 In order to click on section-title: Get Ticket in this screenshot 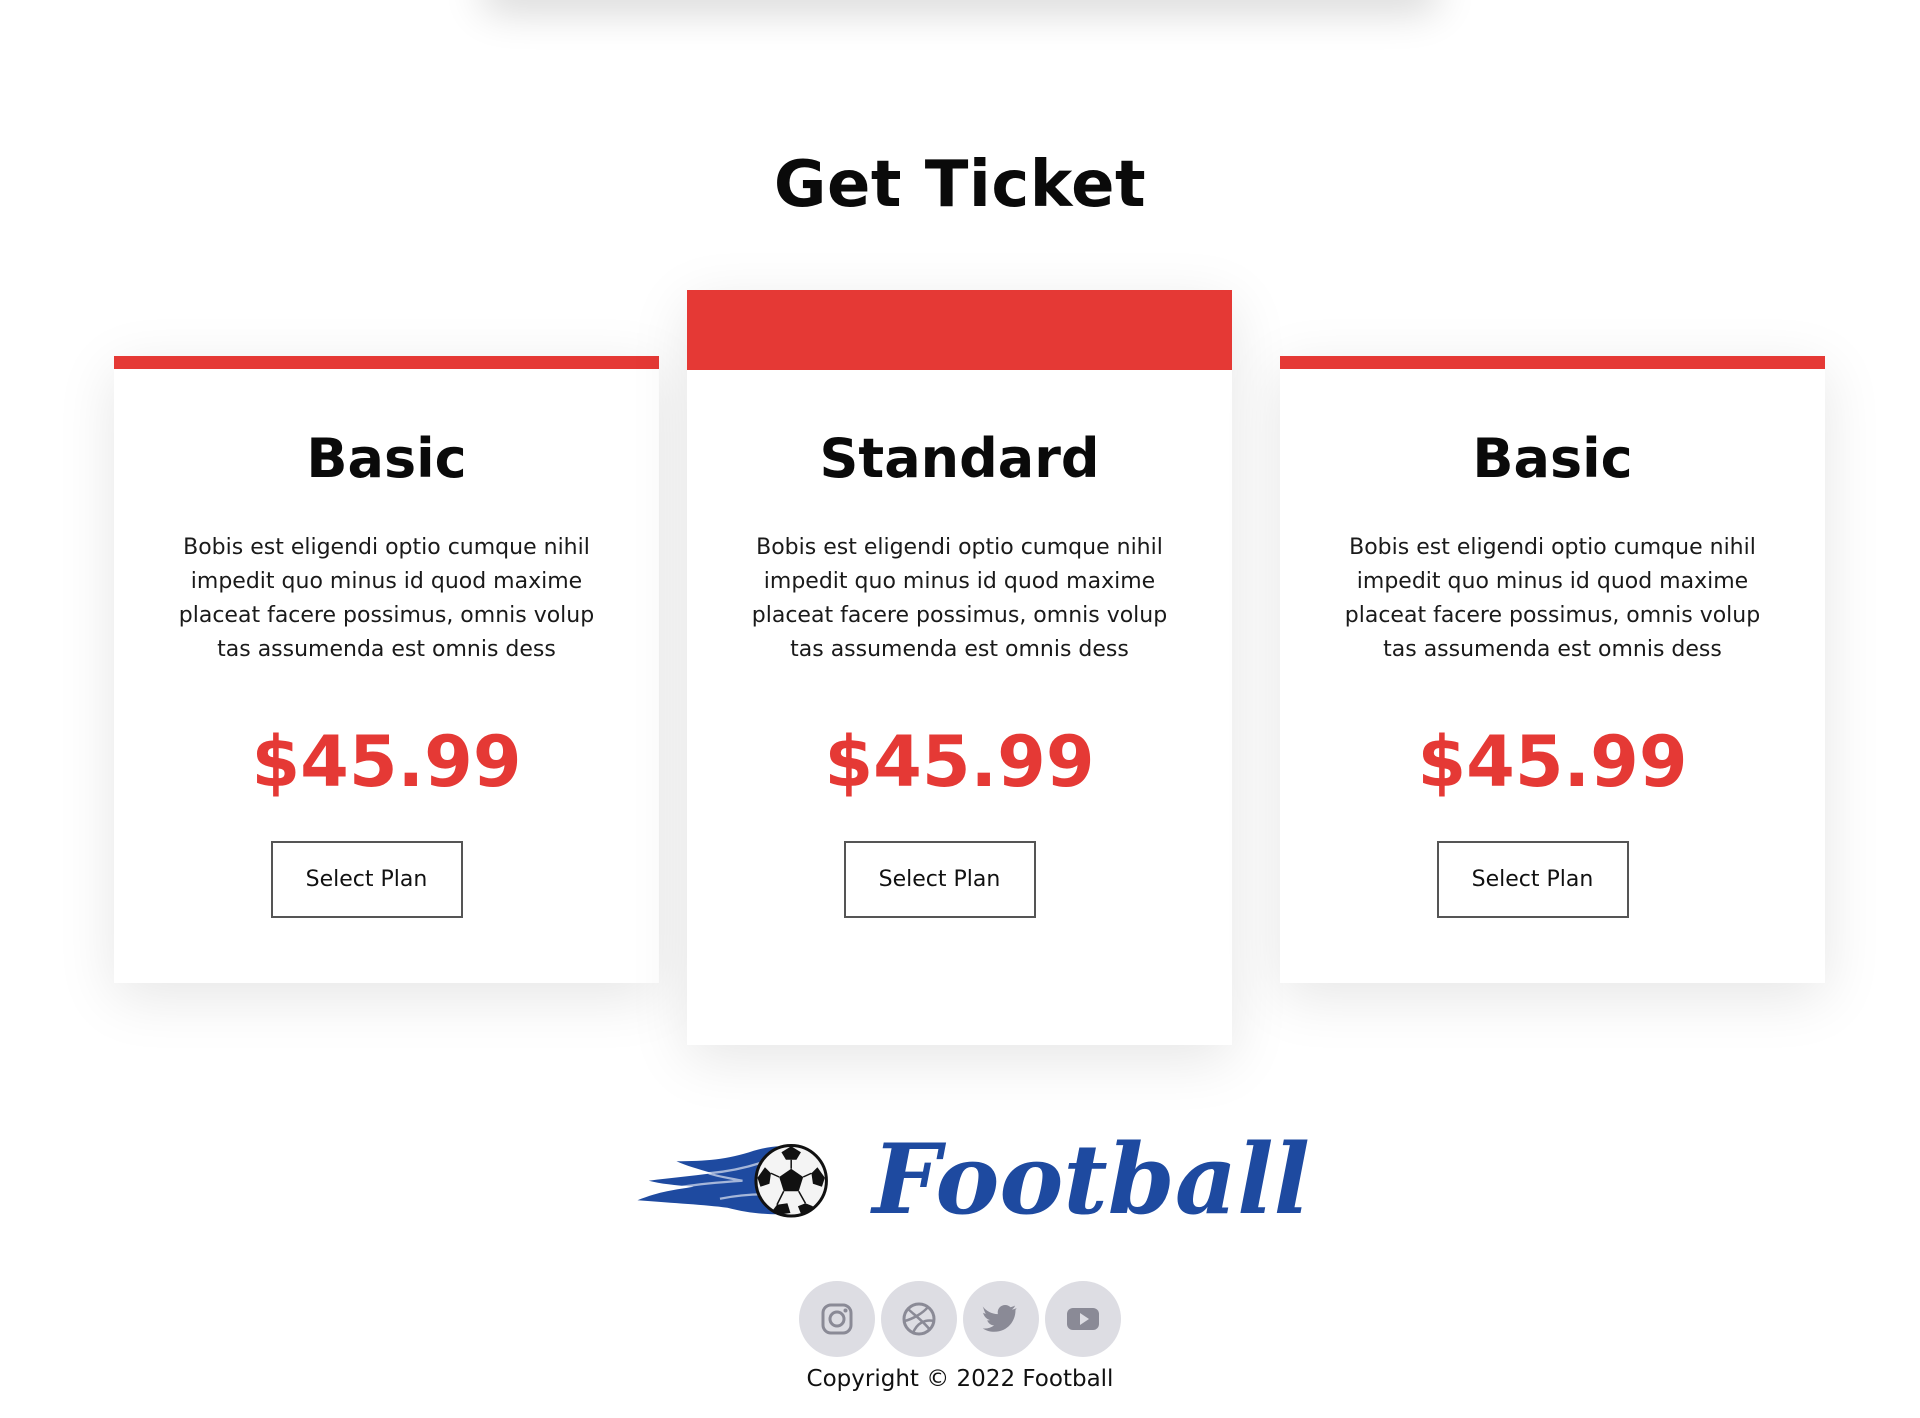, I will do `click(960, 185)`.